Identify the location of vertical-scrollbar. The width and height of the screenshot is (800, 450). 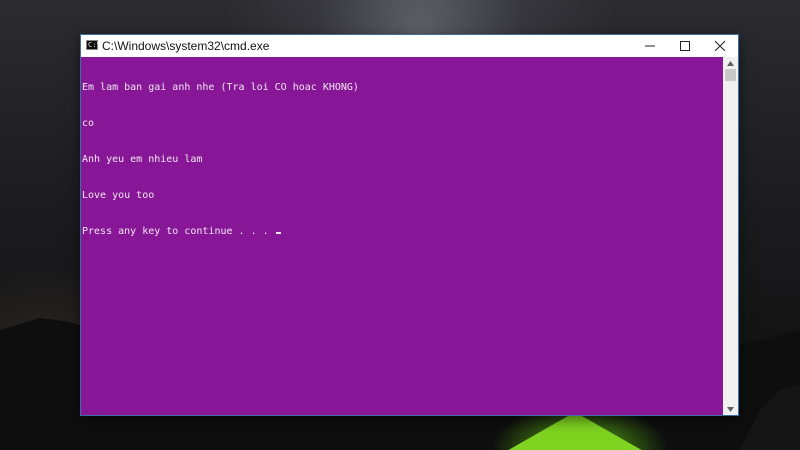
(730, 236).